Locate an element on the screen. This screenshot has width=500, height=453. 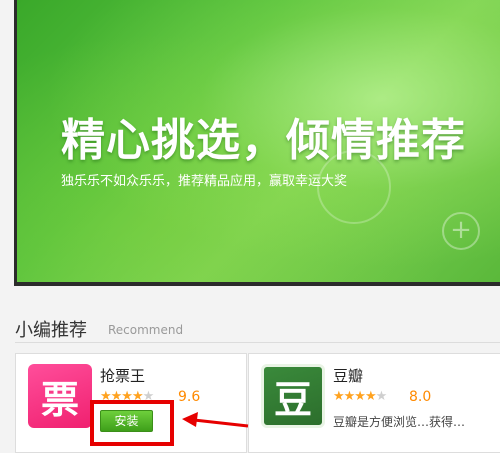
highlight-box is located at coordinates (132, 423).